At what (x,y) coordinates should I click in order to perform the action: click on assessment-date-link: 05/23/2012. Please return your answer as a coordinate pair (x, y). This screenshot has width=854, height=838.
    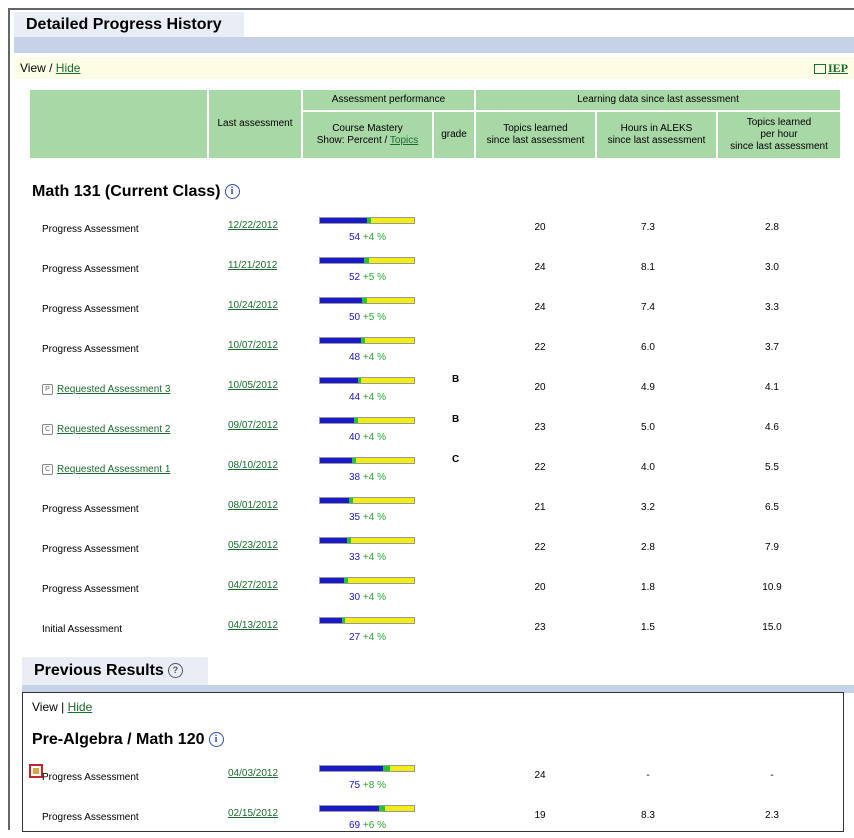
    Looking at the image, I should click on (253, 545).